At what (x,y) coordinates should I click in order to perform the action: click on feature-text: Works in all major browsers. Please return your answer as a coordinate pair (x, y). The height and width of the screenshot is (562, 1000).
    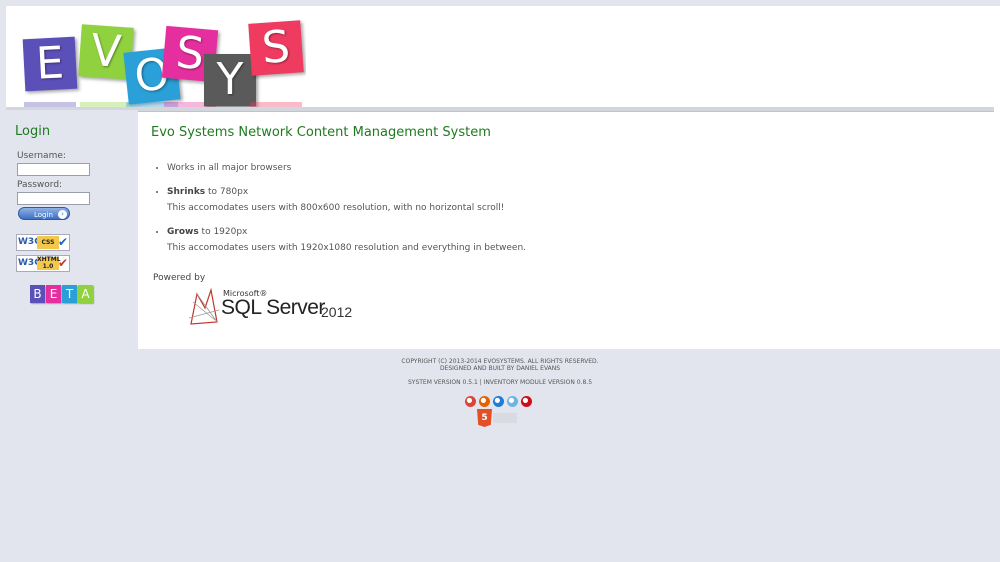
    Looking at the image, I should click on (229, 168).